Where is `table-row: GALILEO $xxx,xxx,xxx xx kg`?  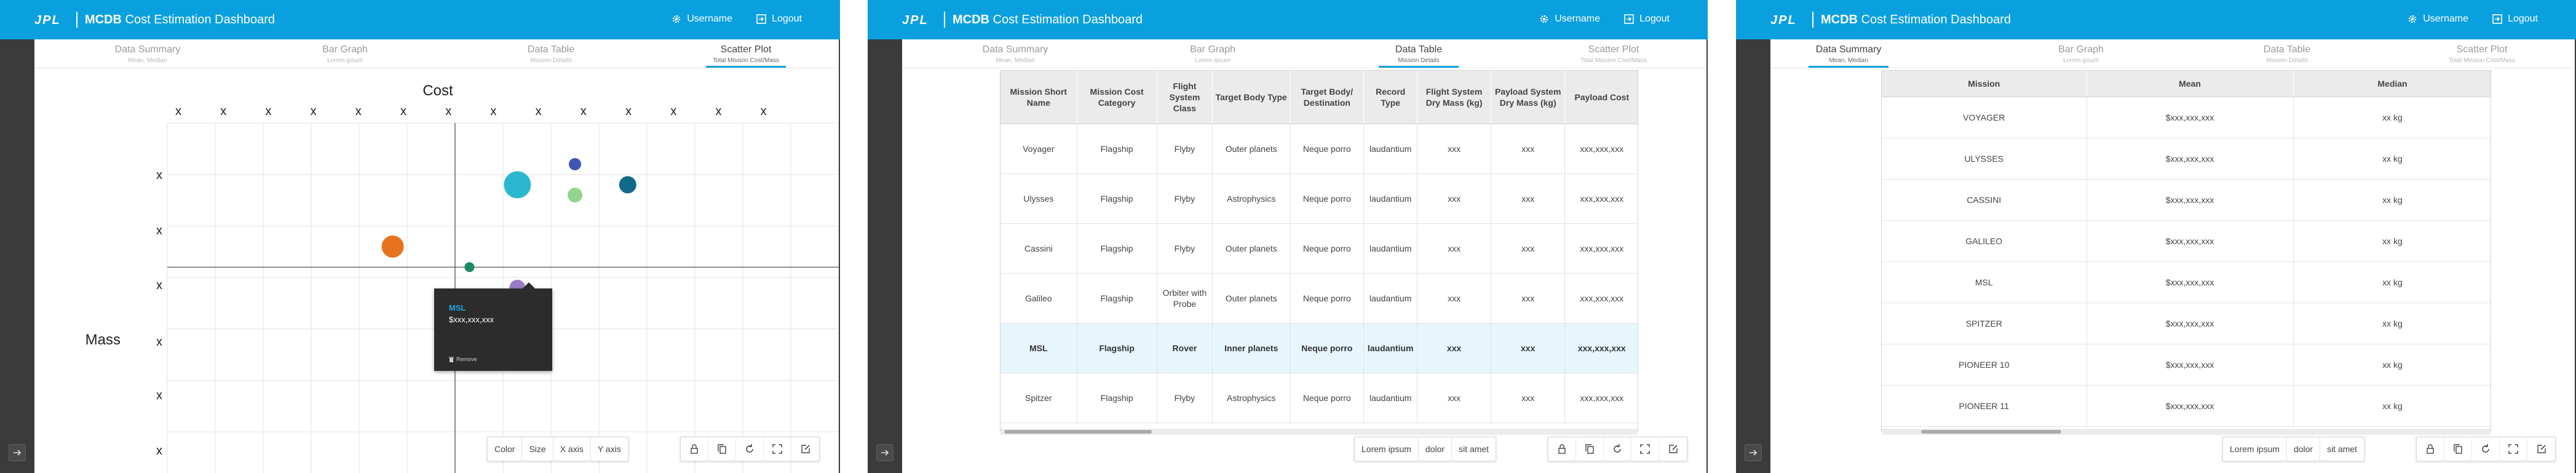
table-row: GALILEO $xxx,xxx,xxx xx kg is located at coordinates (2186, 241).